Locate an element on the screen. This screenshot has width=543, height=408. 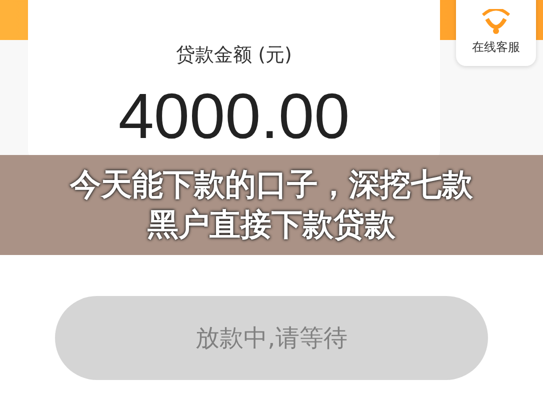
amount-label: 贷款金额 (元) is located at coordinates (234, 55).